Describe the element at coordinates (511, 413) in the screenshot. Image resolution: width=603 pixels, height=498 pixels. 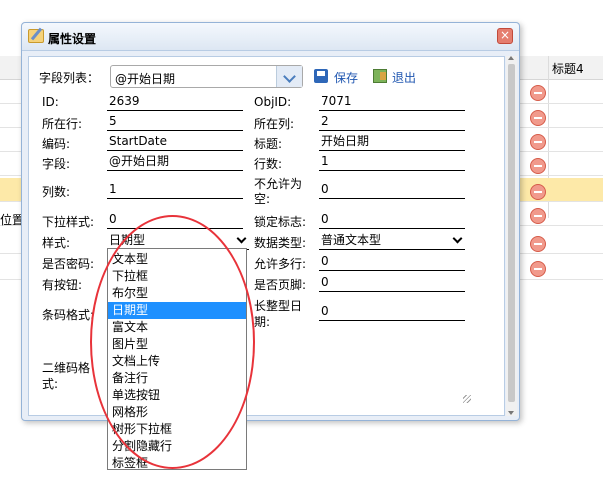
I see `scroll-down-icon` at that location.